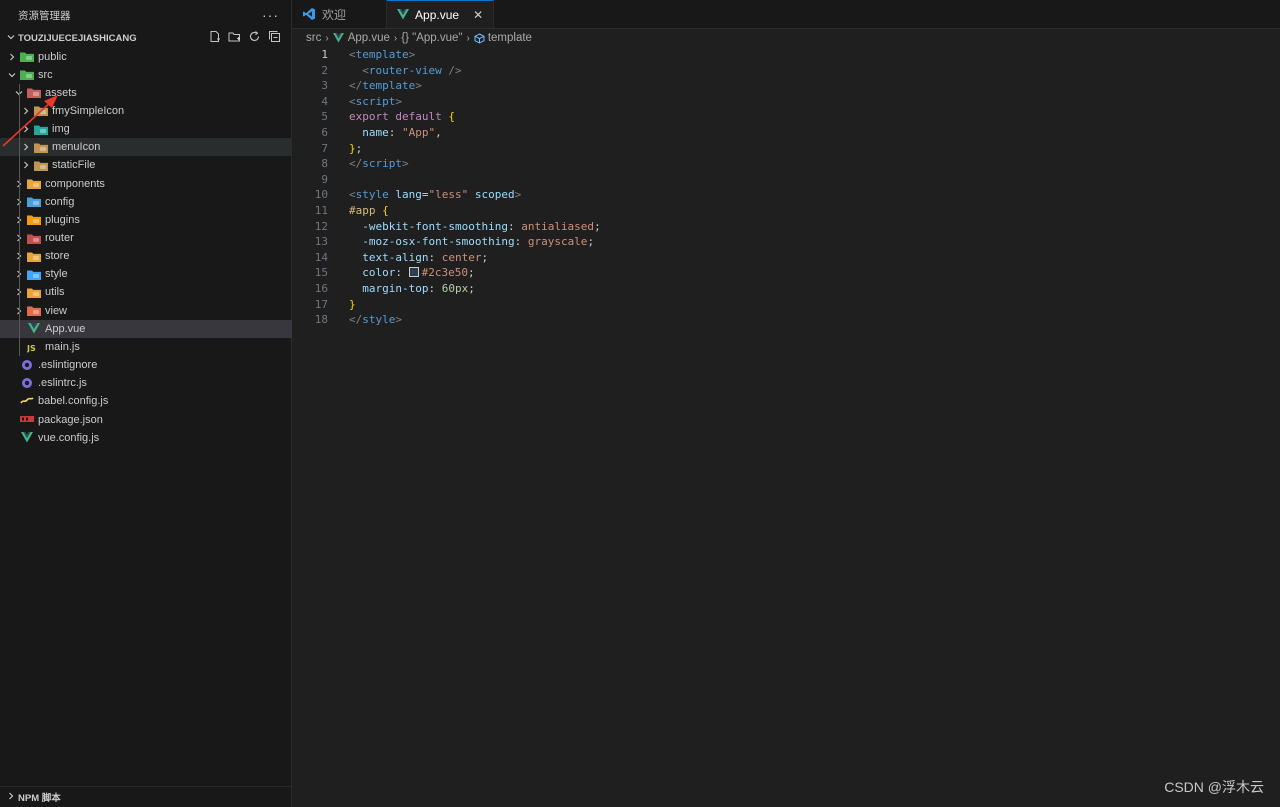 Image resolution: width=1280 pixels, height=807 pixels. I want to click on new-file-icon, so click(214, 36).